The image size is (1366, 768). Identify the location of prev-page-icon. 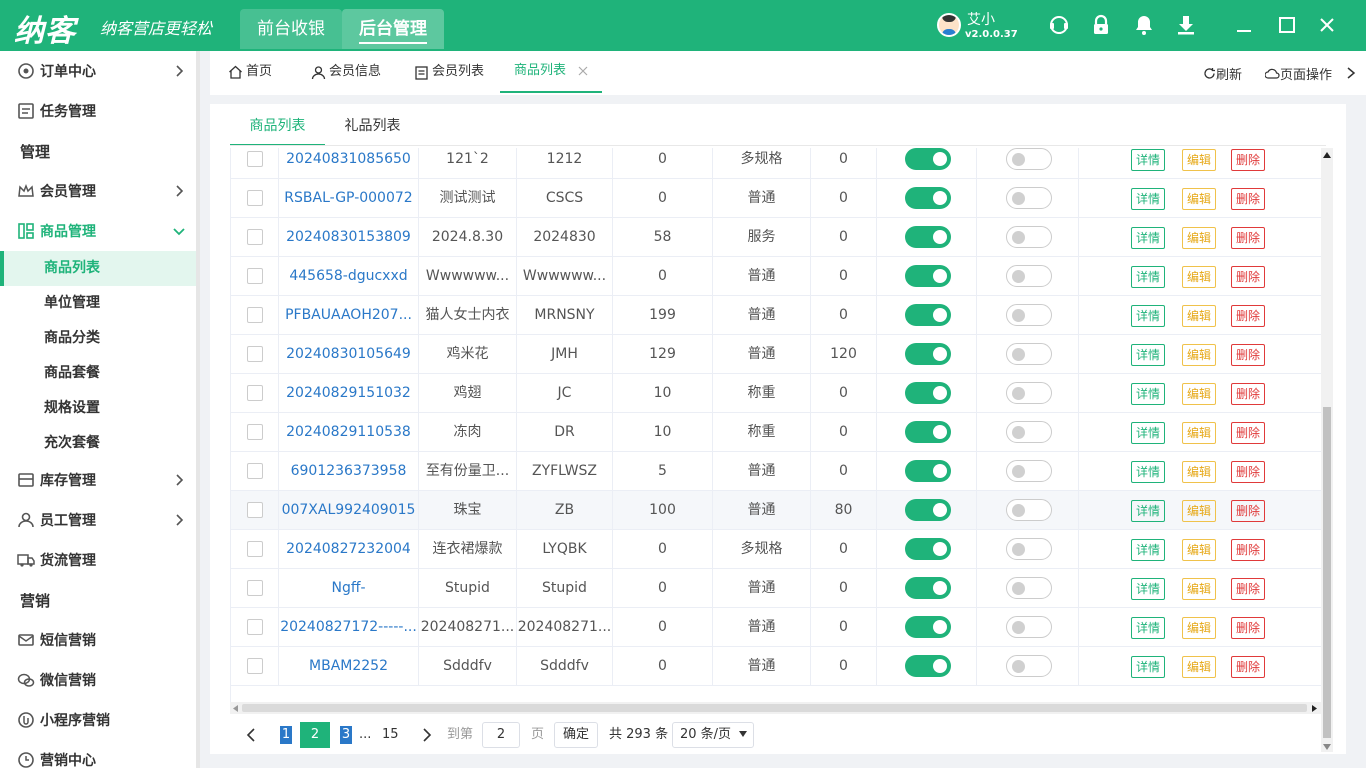
(251, 735).